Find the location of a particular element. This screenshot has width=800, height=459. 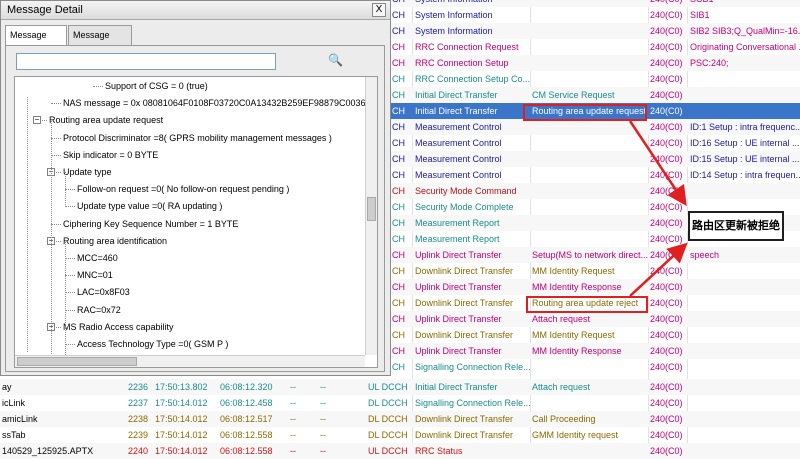

arrow-from-request is located at coordinates (657, 163).